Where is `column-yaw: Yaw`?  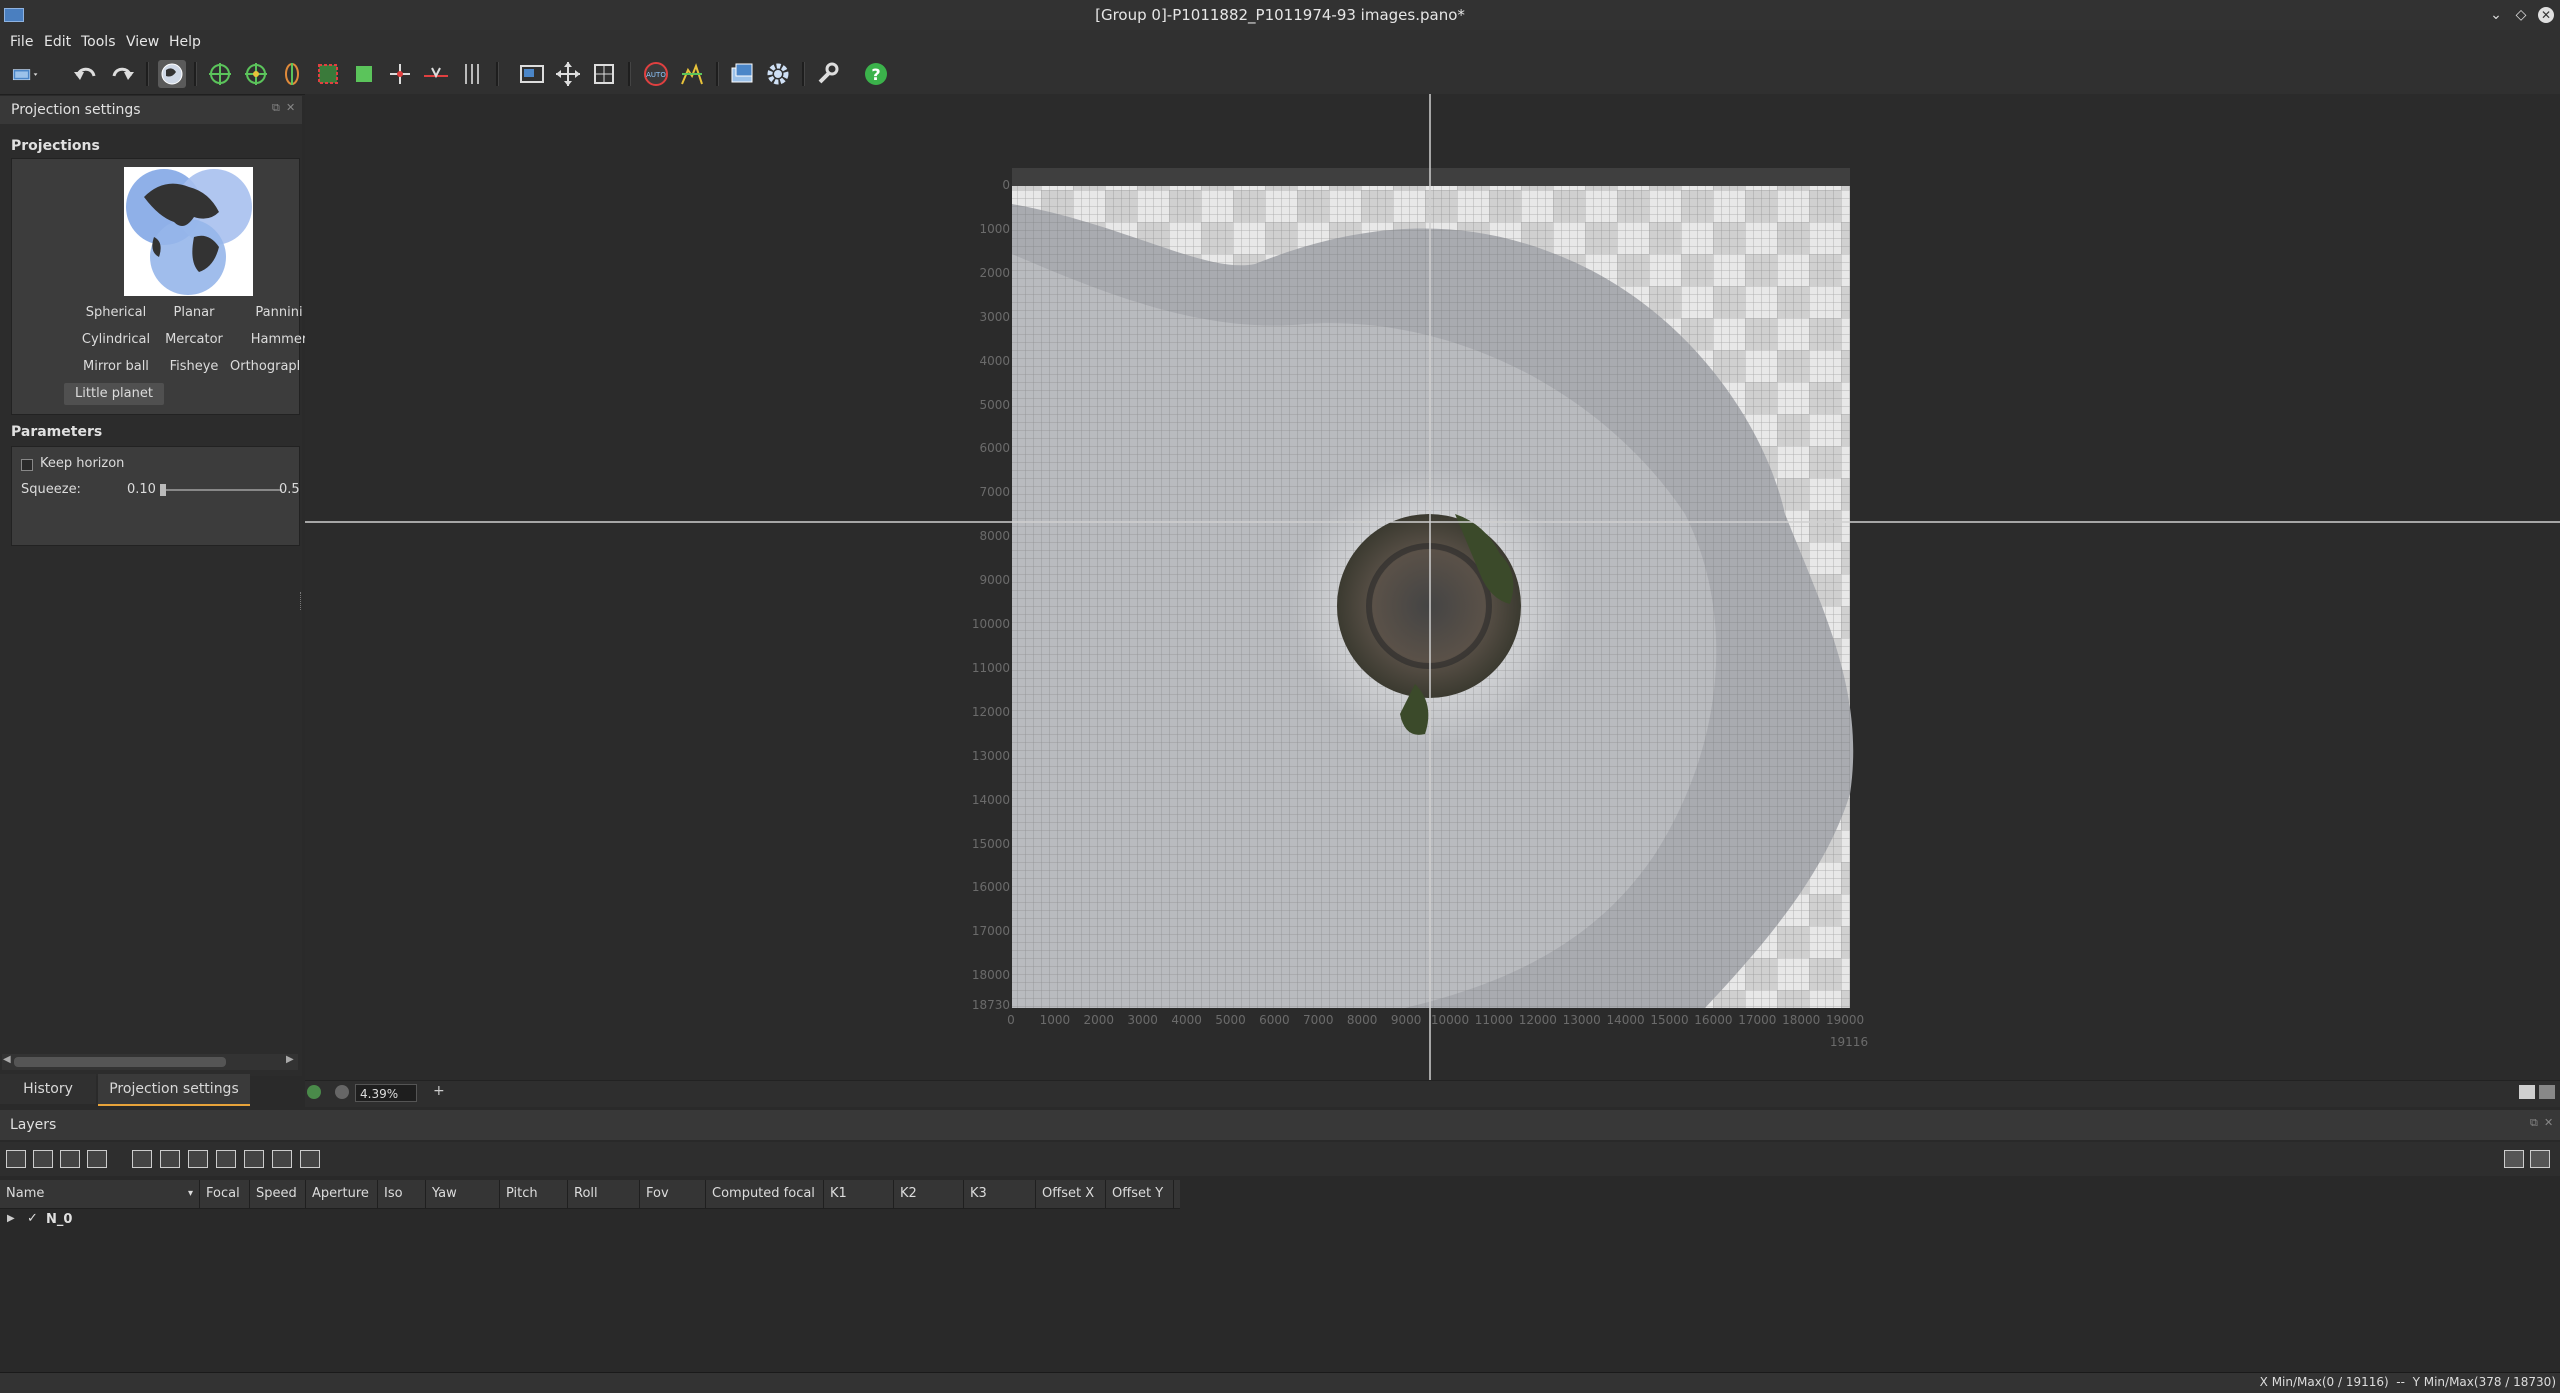
column-yaw: Yaw is located at coordinates (463, 1194).